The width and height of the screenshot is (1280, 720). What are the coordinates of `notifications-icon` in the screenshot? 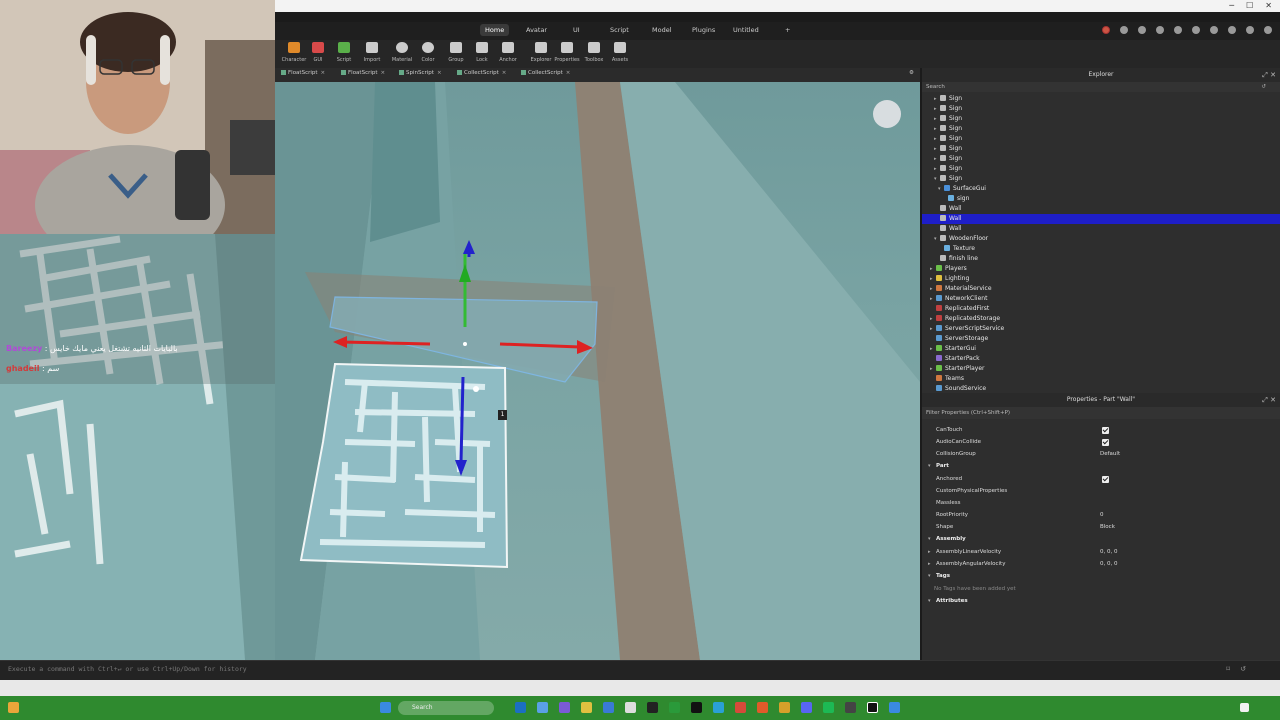 It's located at (1250, 30).